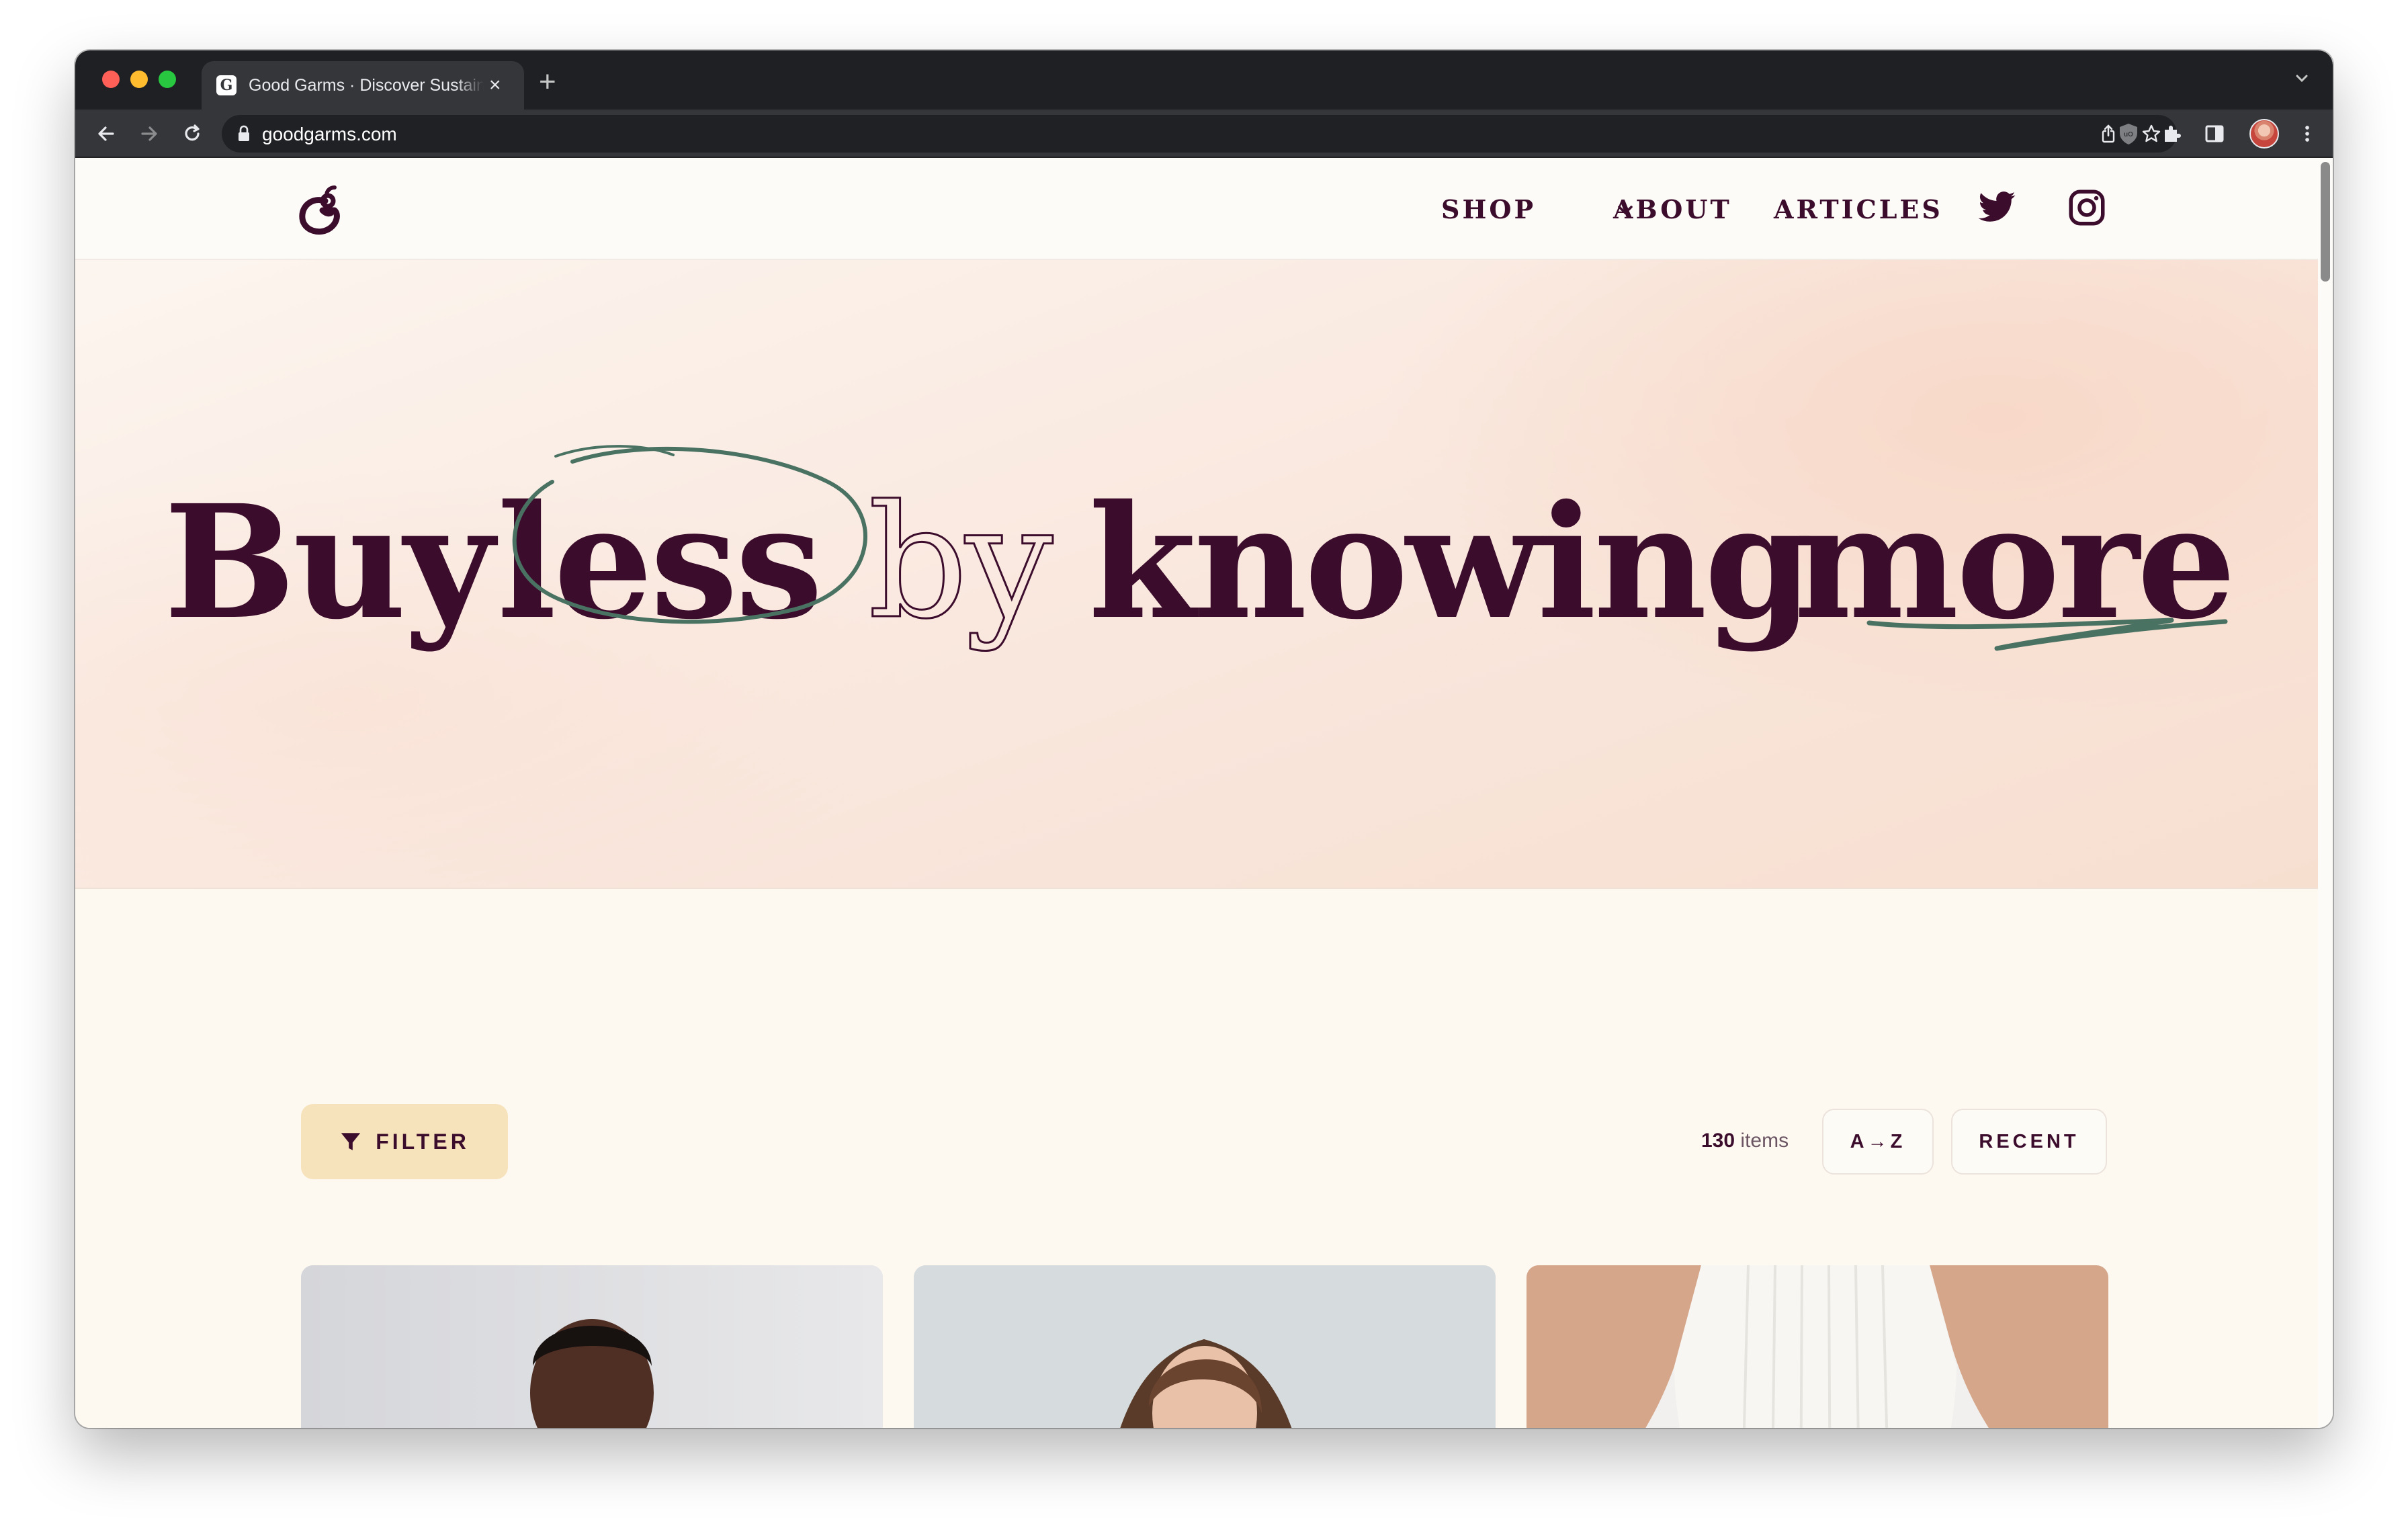  What do you see at coordinates (111, 80) in the screenshot?
I see `close-window-button` at bounding box center [111, 80].